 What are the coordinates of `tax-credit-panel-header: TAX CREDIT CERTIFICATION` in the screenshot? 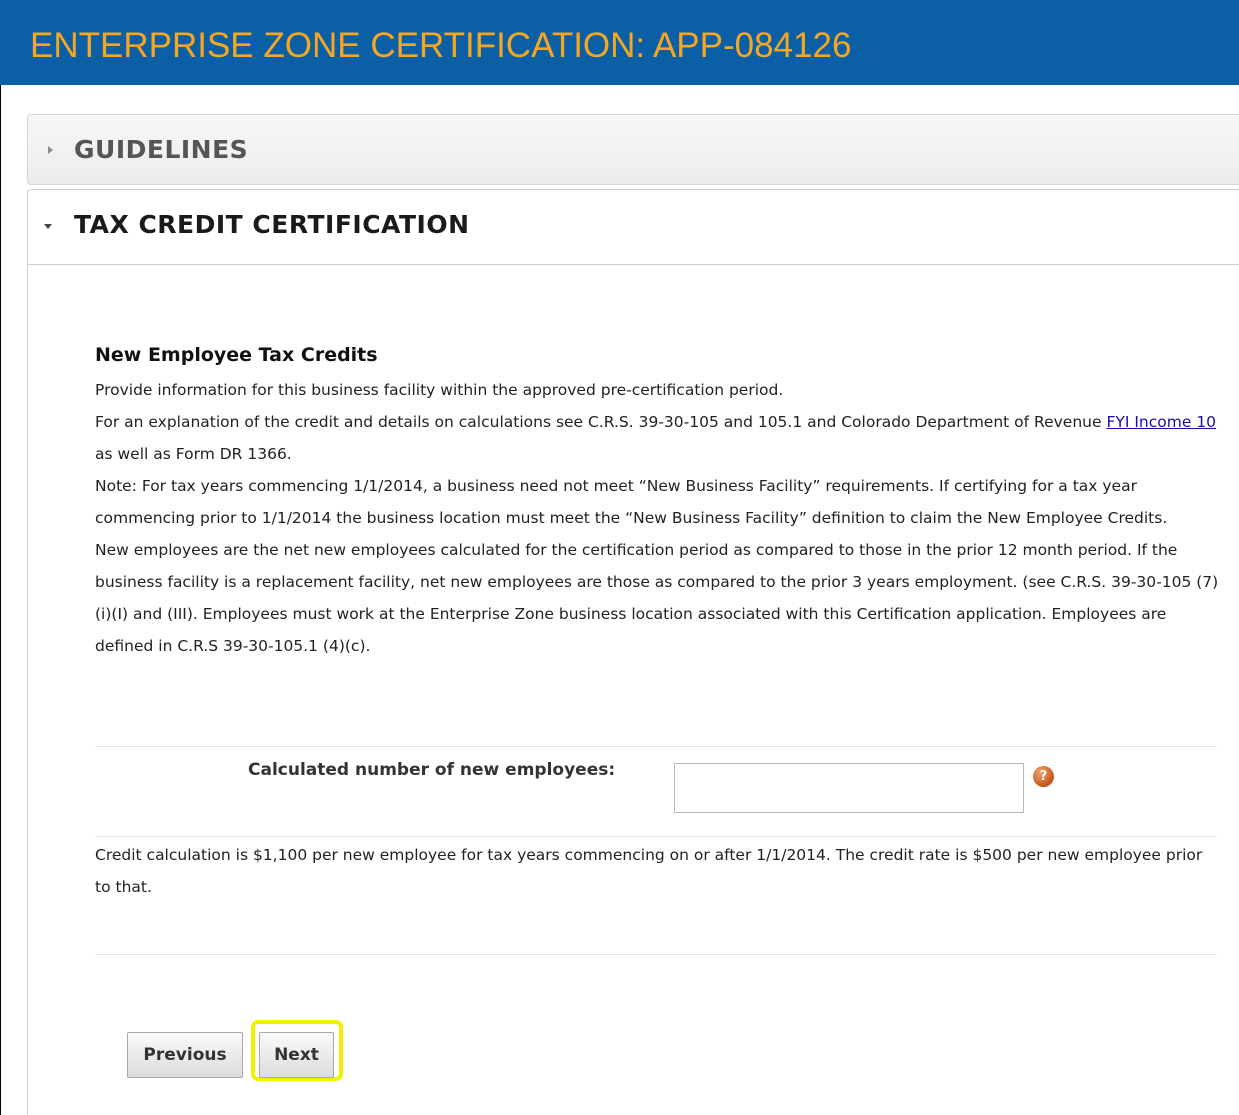 It's located at (633, 227).